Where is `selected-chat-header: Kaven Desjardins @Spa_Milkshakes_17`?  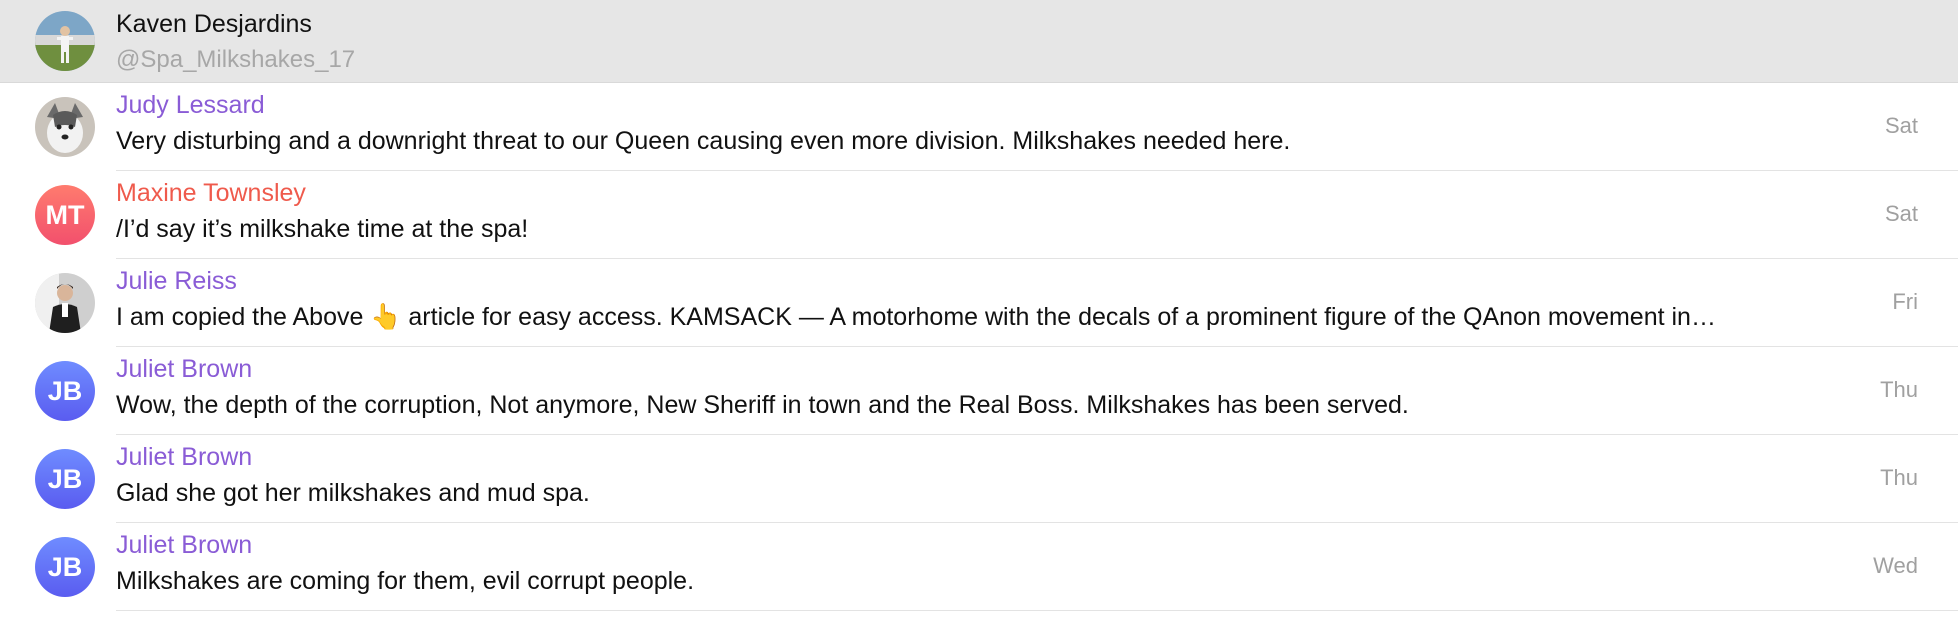
selected-chat-header: Kaven Desjardins @Spa_Milkshakes_17 is located at coordinates (979, 41).